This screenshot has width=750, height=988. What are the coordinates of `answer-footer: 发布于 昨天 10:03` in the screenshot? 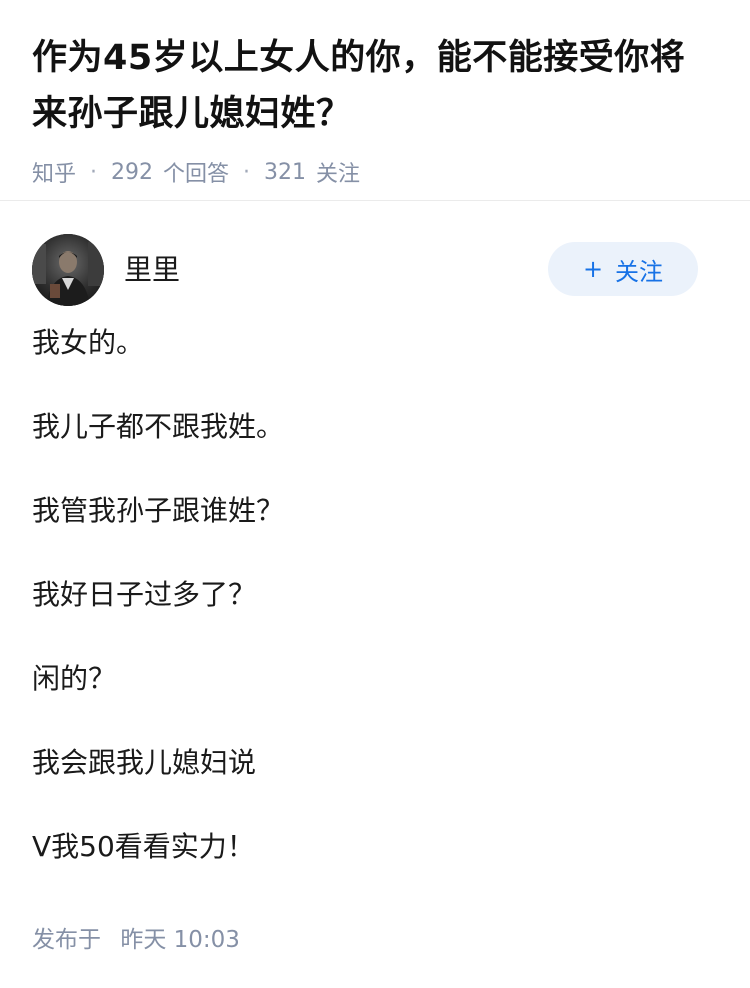 It's located at (136, 937).